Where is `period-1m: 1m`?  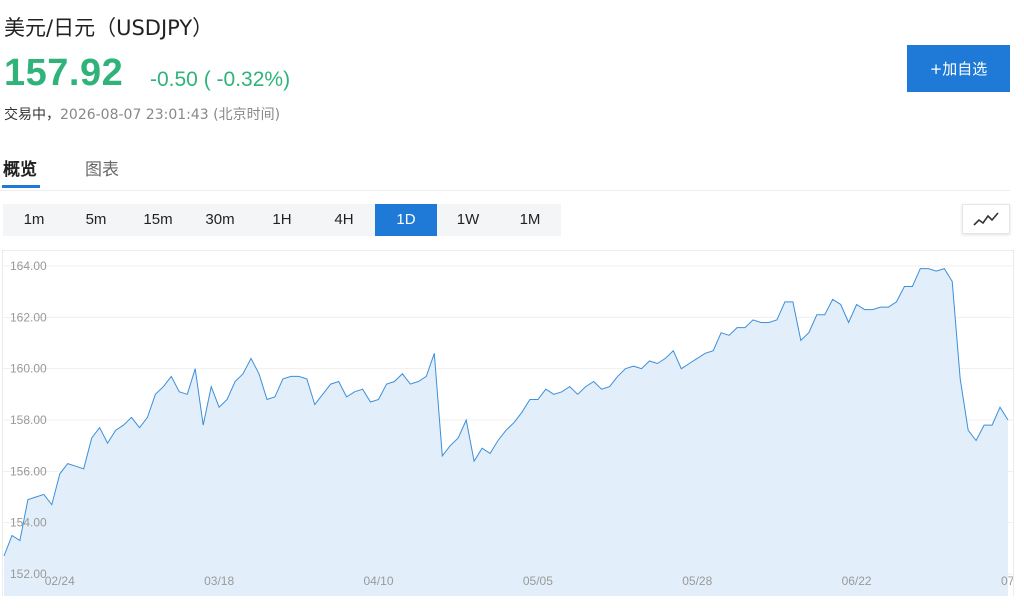 period-1m: 1m is located at coordinates (34, 220).